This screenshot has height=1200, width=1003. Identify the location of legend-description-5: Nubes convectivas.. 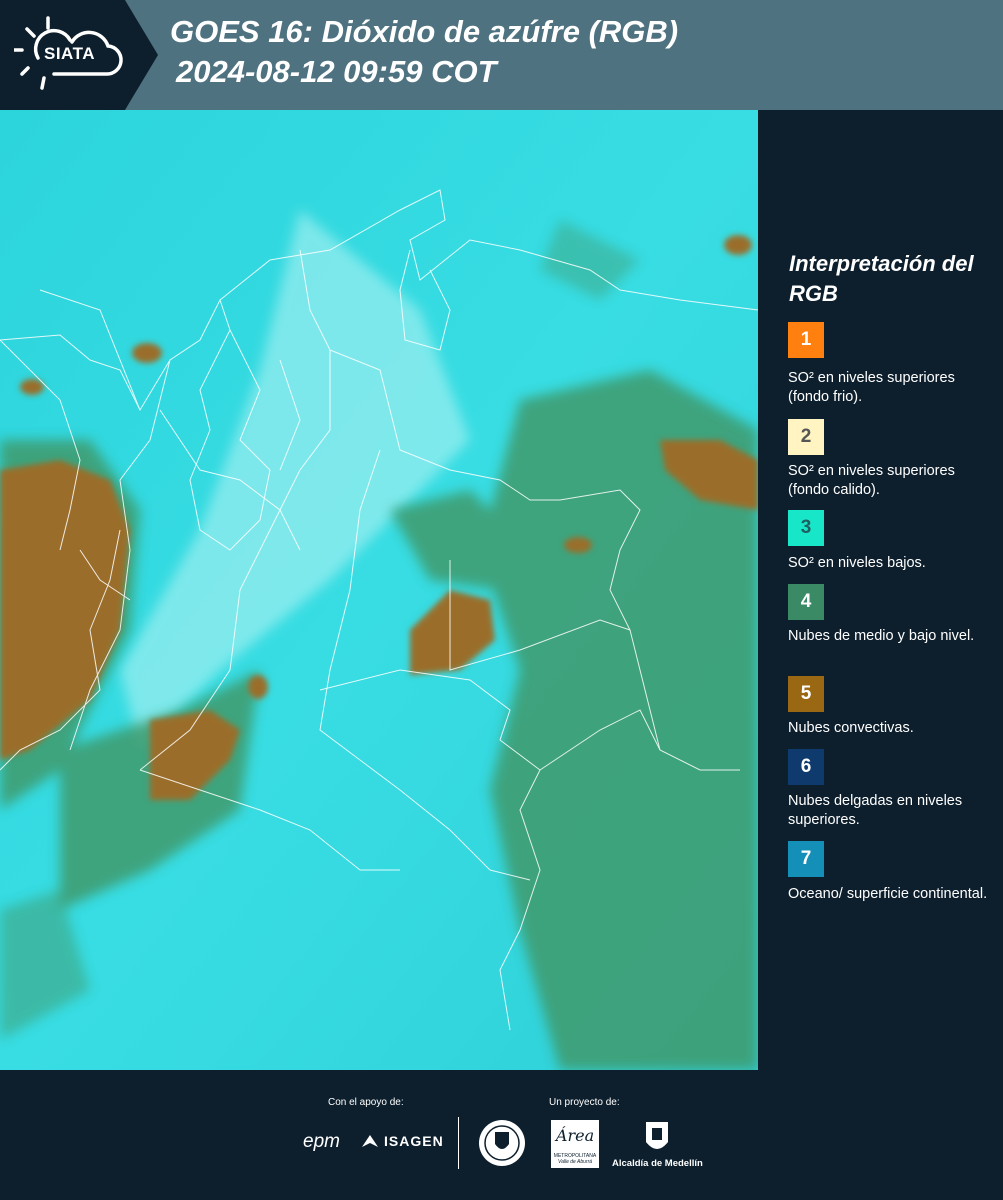
(851, 728).